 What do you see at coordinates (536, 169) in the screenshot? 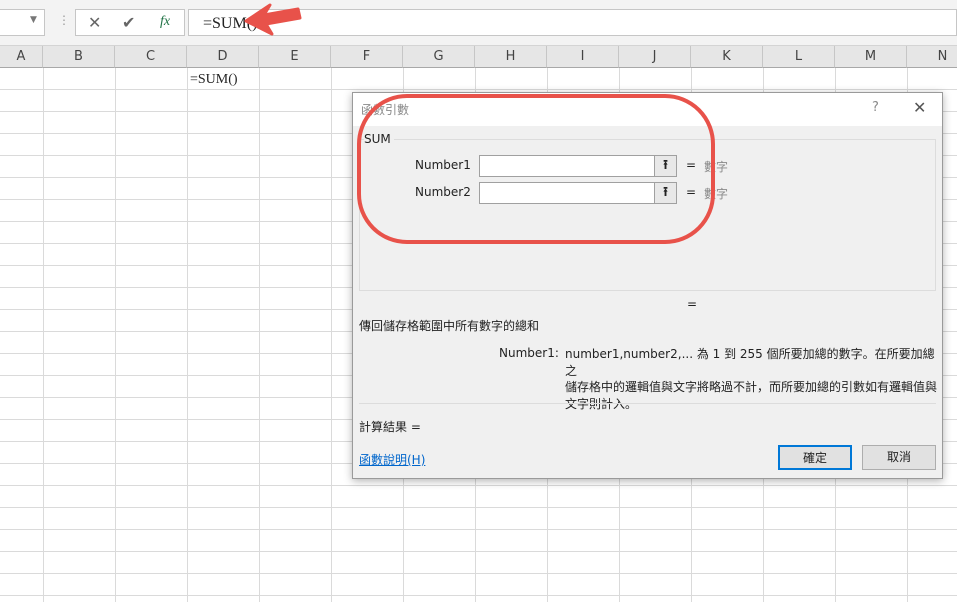
I see `highlight-outline` at bounding box center [536, 169].